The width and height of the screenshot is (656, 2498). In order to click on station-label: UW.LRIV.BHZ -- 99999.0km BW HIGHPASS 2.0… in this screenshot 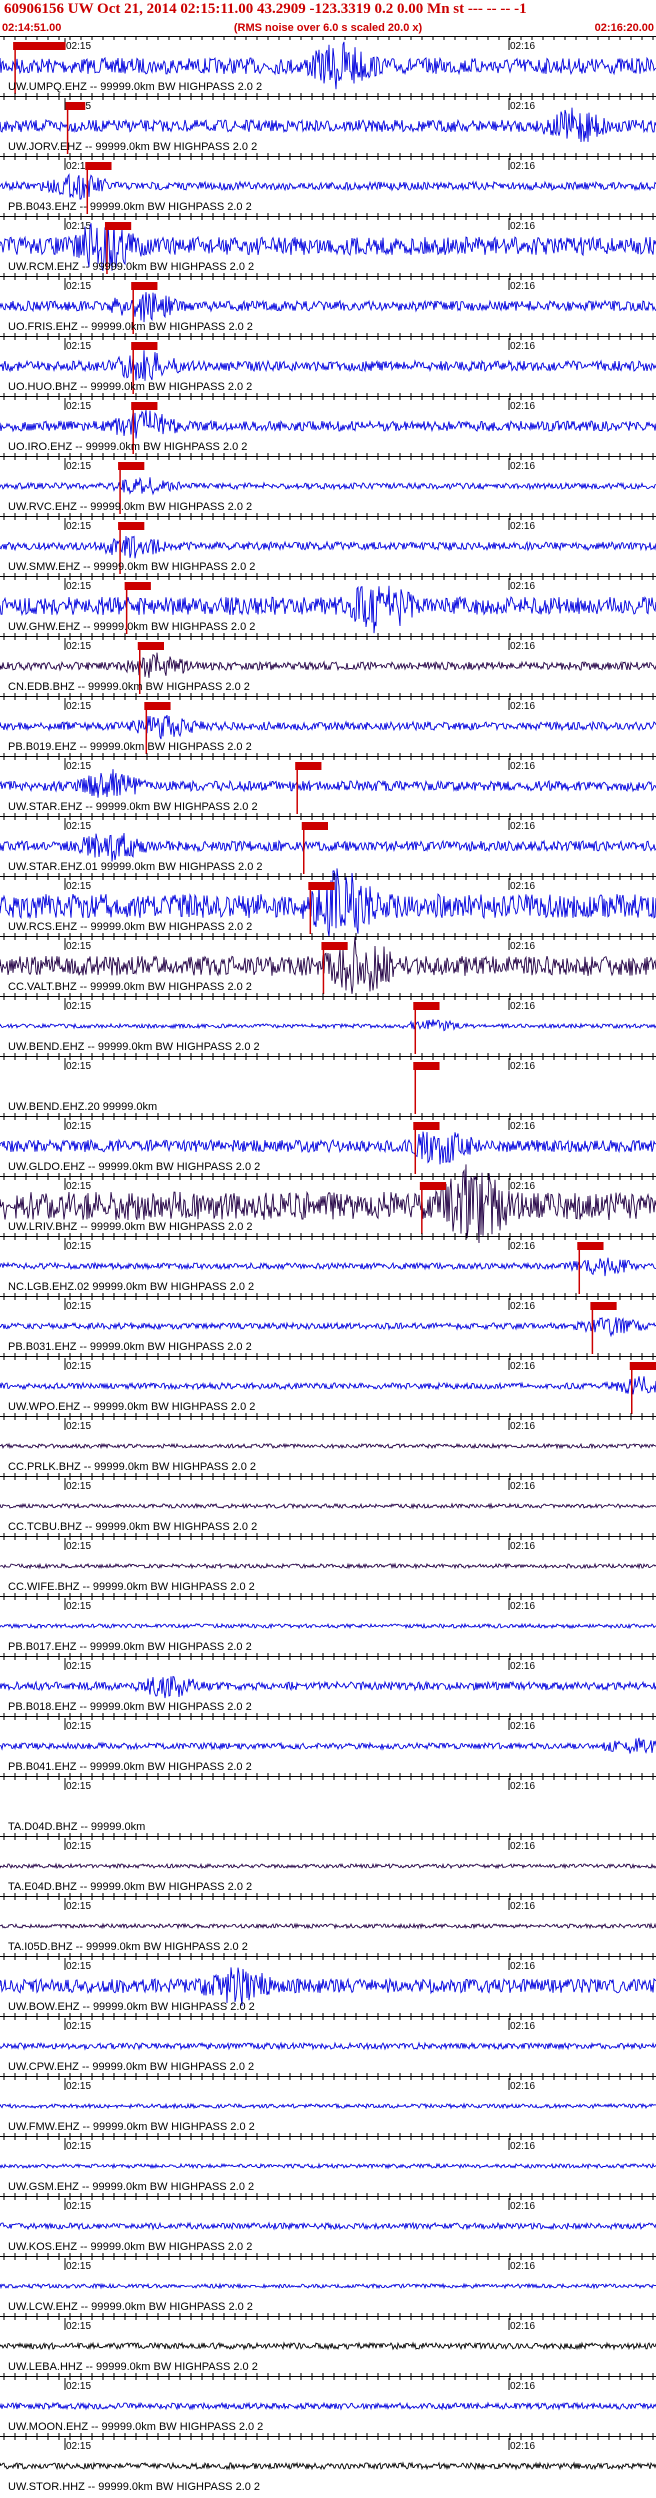, I will do `click(130, 1227)`.